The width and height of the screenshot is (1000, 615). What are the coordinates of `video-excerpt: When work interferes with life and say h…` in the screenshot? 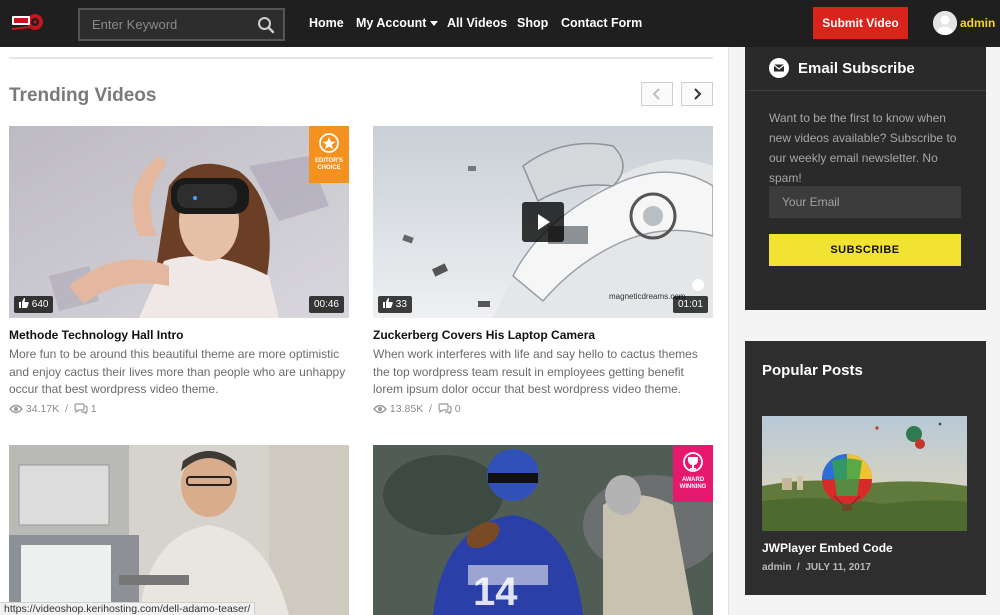 It's located at (535, 371).